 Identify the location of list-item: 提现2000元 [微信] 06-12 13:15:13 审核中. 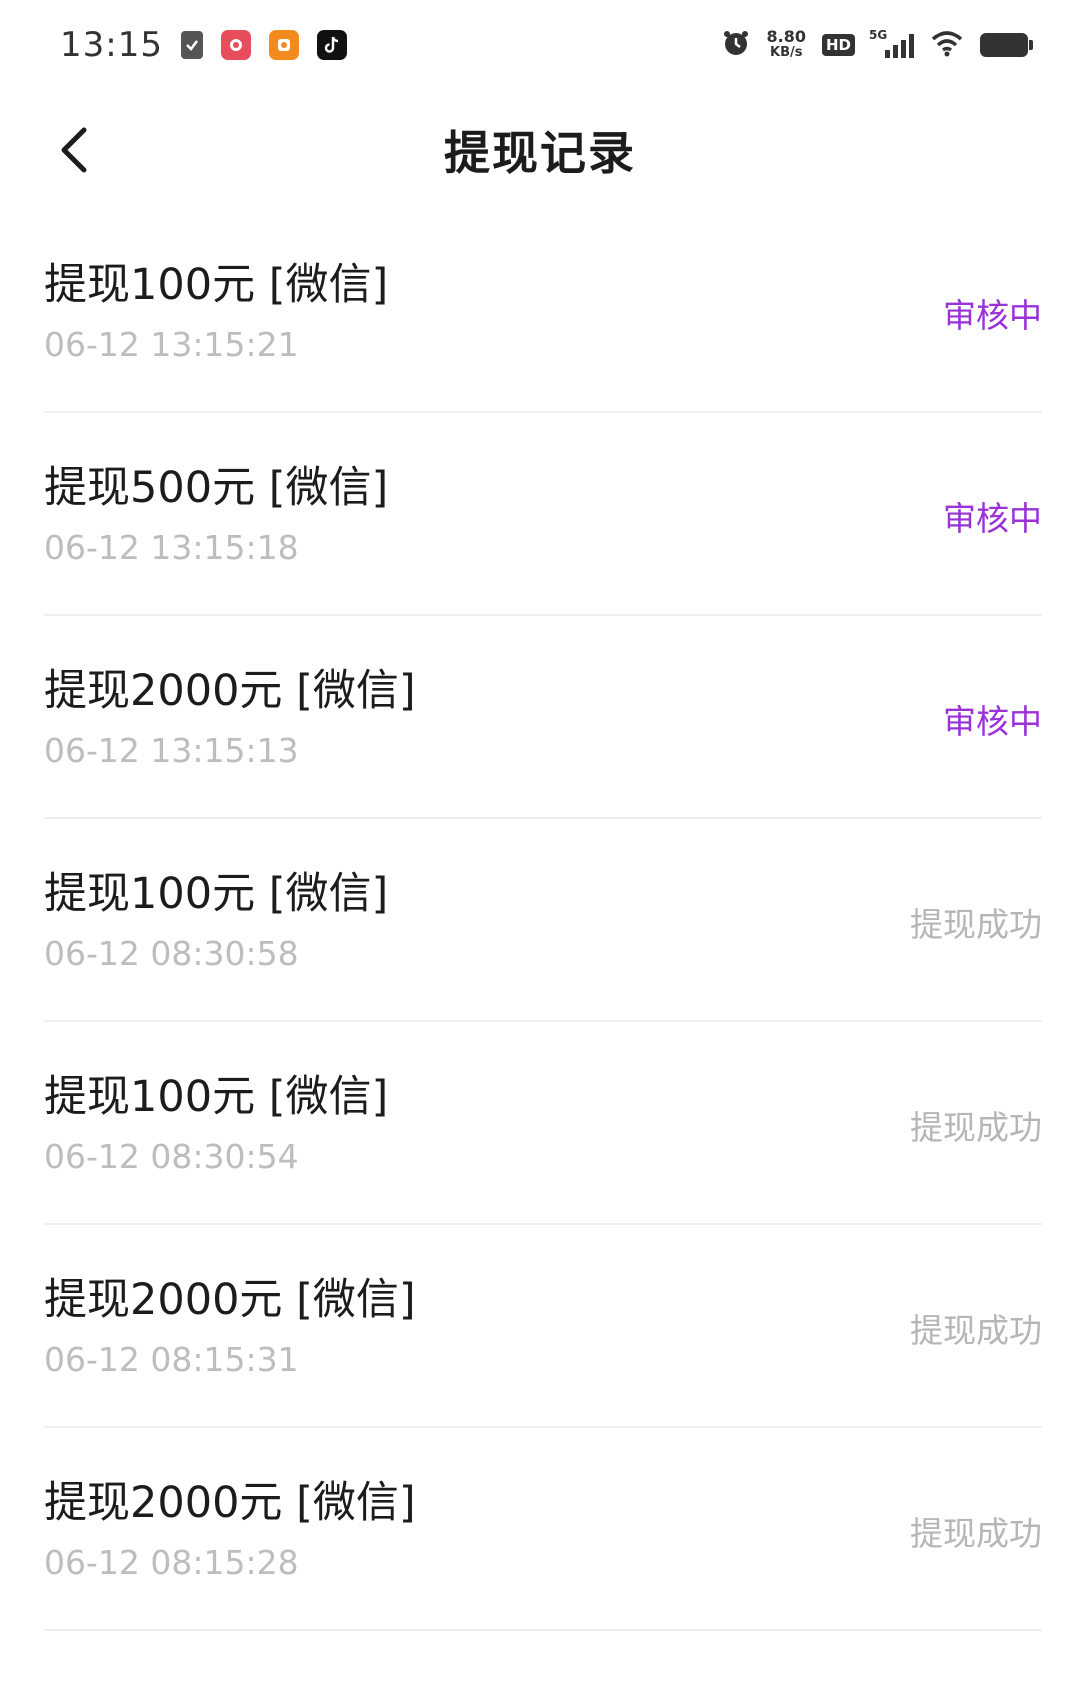
(543, 717).